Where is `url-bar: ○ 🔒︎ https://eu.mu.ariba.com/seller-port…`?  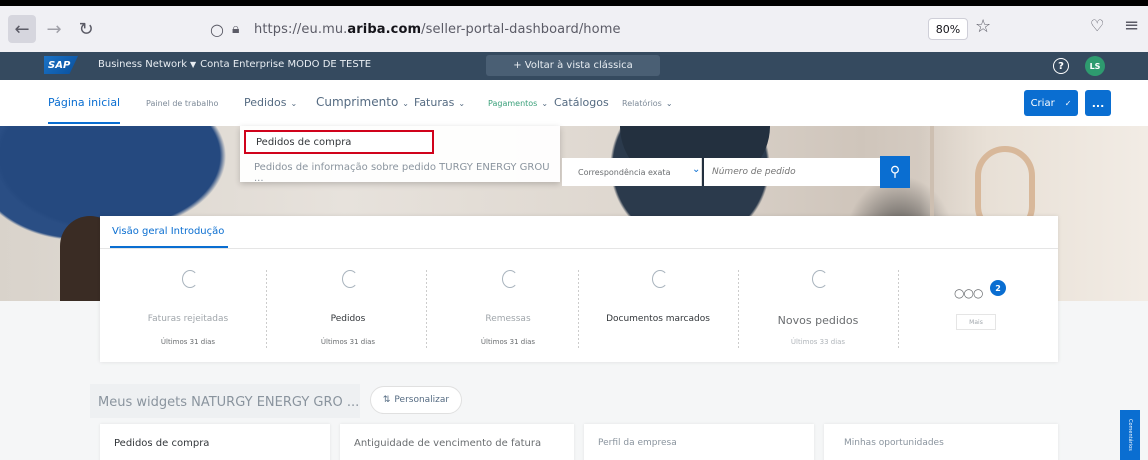 url-bar: ○ 🔒︎ https://eu.mu.ariba.com/seller-port… is located at coordinates (575, 29).